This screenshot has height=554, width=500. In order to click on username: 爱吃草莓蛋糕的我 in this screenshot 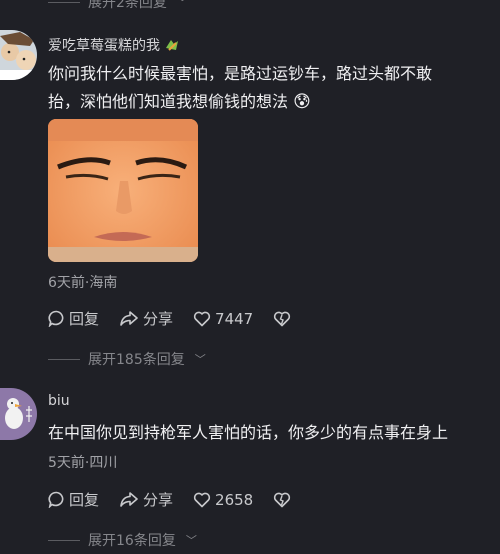, I will do `click(114, 45)`.